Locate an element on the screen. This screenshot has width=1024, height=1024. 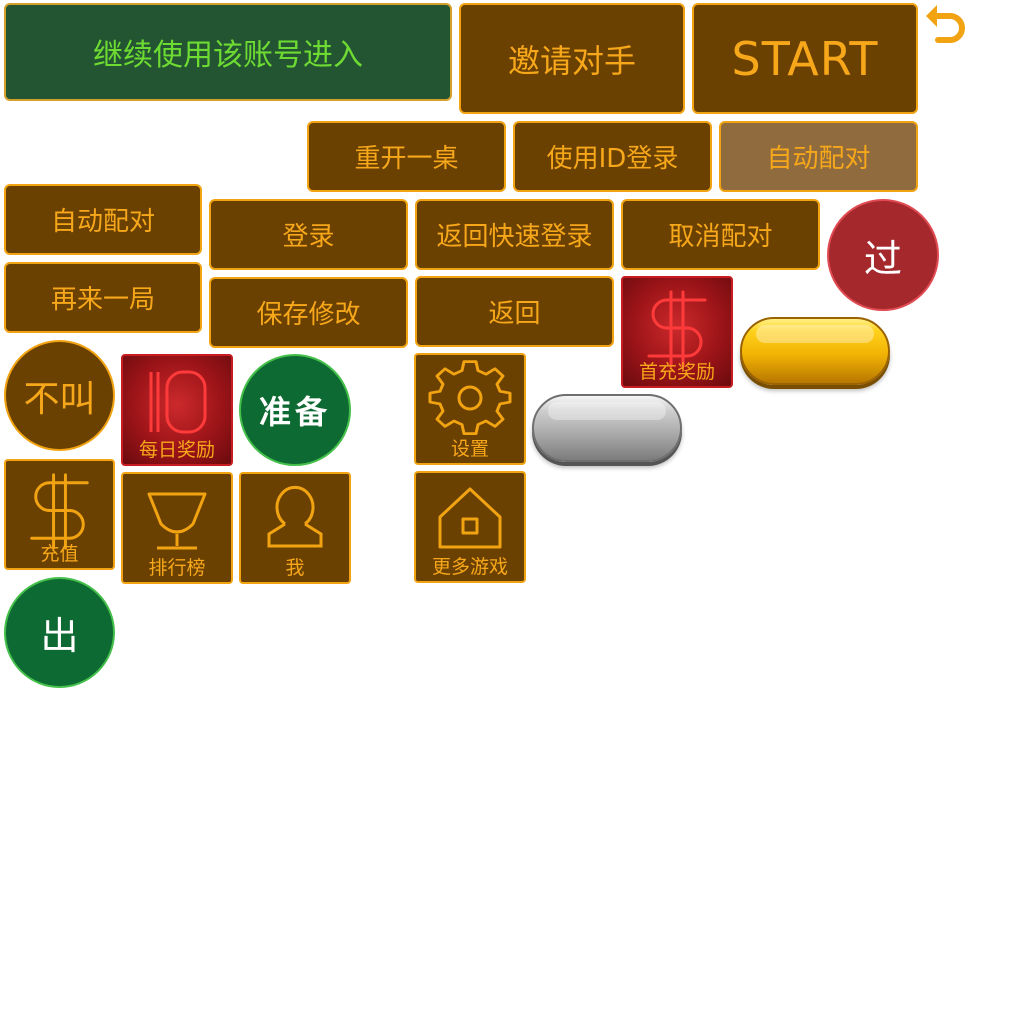
leaderboard-label: 排行榜 is located at coordinates (177, 568).